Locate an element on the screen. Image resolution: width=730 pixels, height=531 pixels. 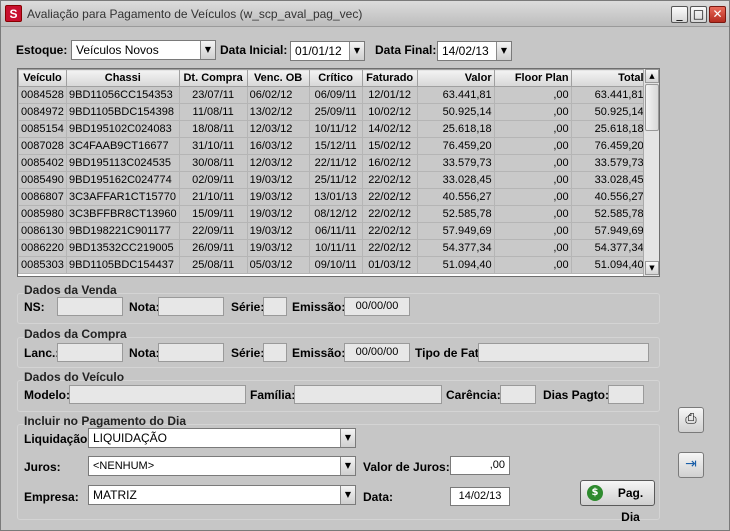
tipo-fat-label: Tipo de Fat: is located at coordinates (449, 353).